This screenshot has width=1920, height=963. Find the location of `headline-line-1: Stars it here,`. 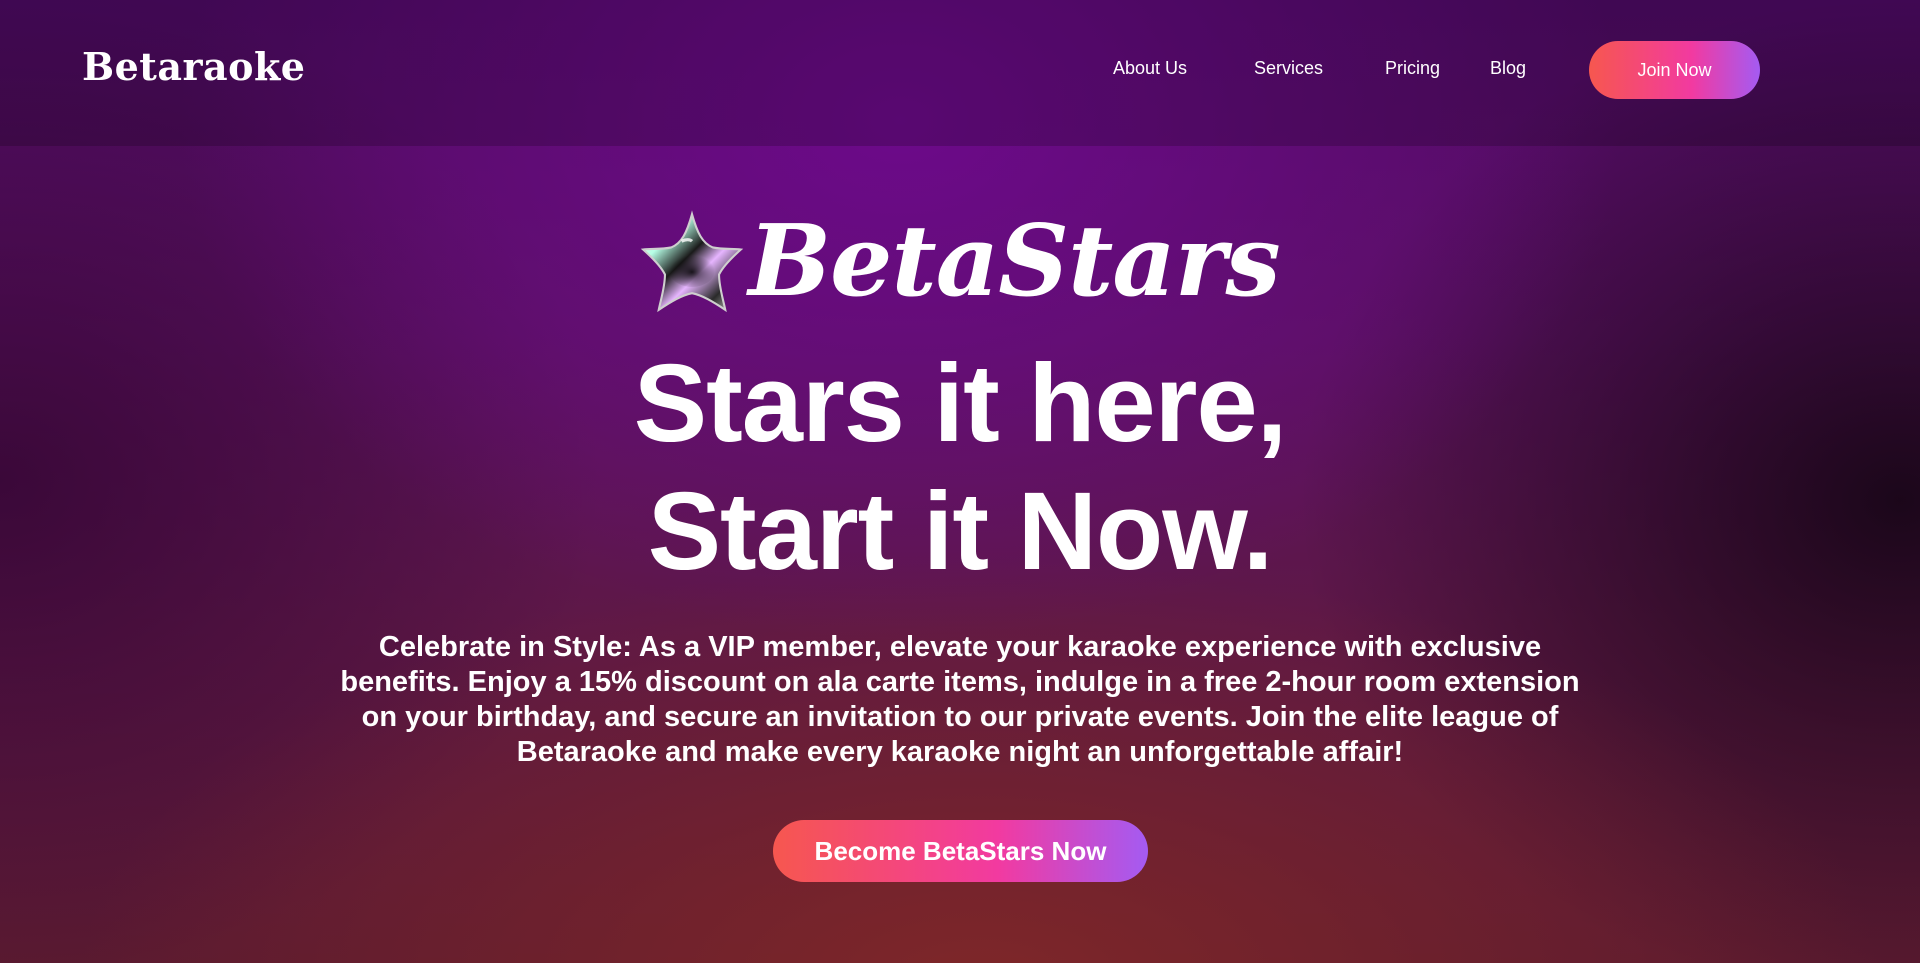

headline-line-1: Stars it here, is located at coordinates (960, 403).